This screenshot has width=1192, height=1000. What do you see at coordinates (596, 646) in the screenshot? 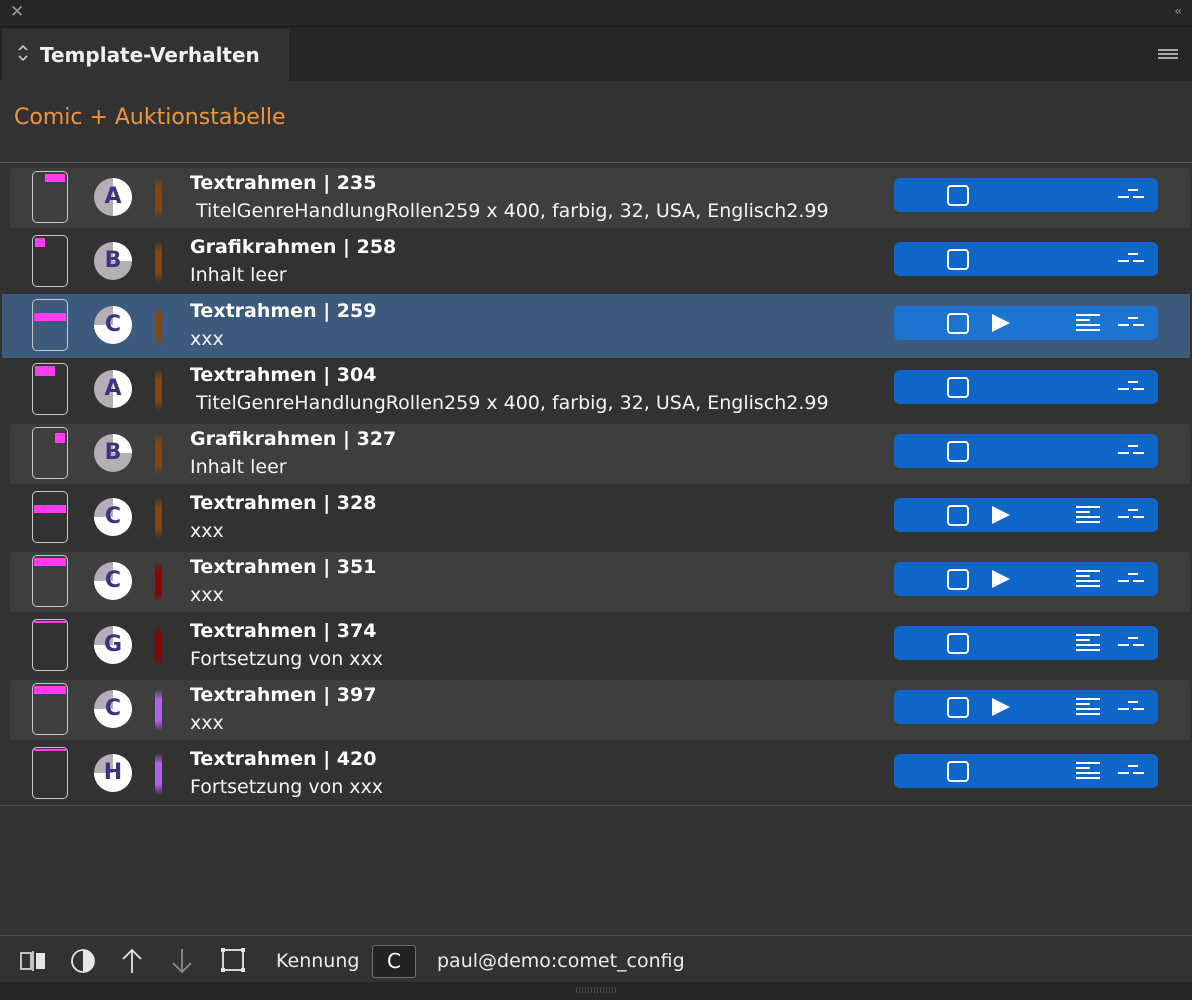
I see `frame-row: G Textrahmen | 374 Fortsetzung von xxx` at bounding box center [596, 646].